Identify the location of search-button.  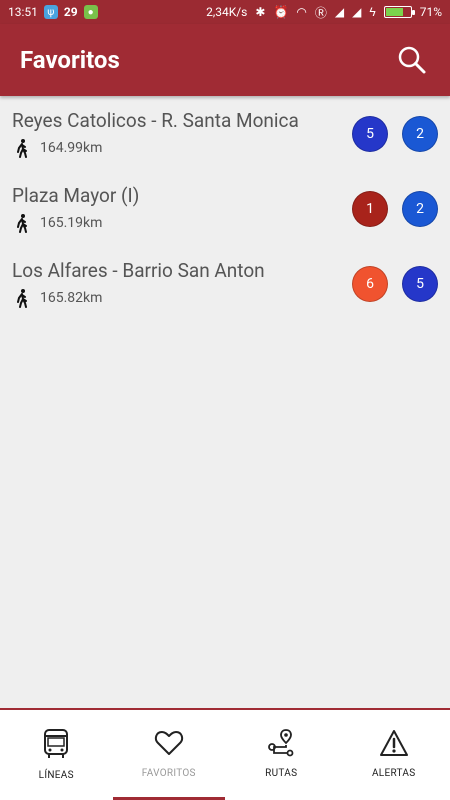
(412, 60).